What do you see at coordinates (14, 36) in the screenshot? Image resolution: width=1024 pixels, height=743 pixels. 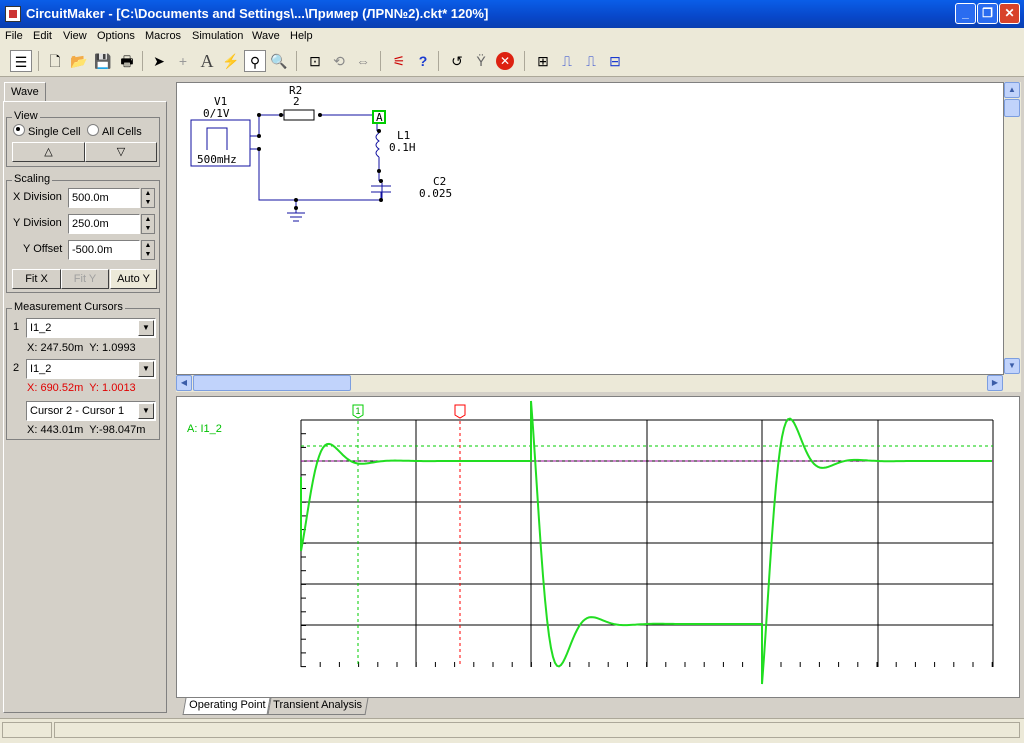 I see `menu-file: File` at bounding box center [14, 36].